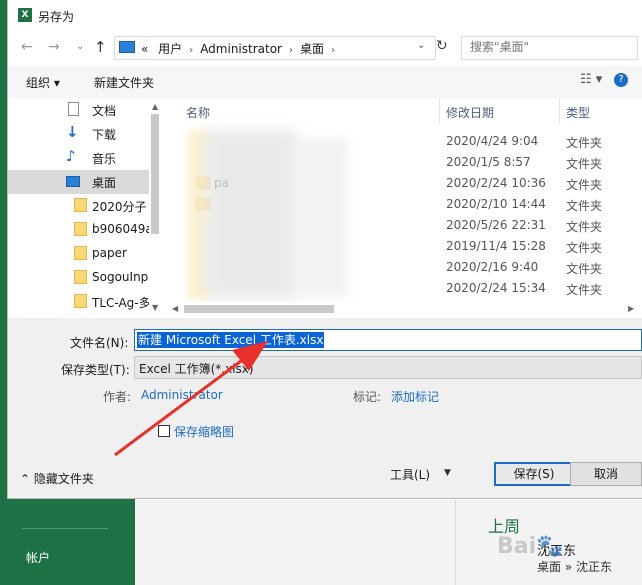 The image size is (642, 585). I want to click on forward-arrow-icon: →, so click(54, 47).